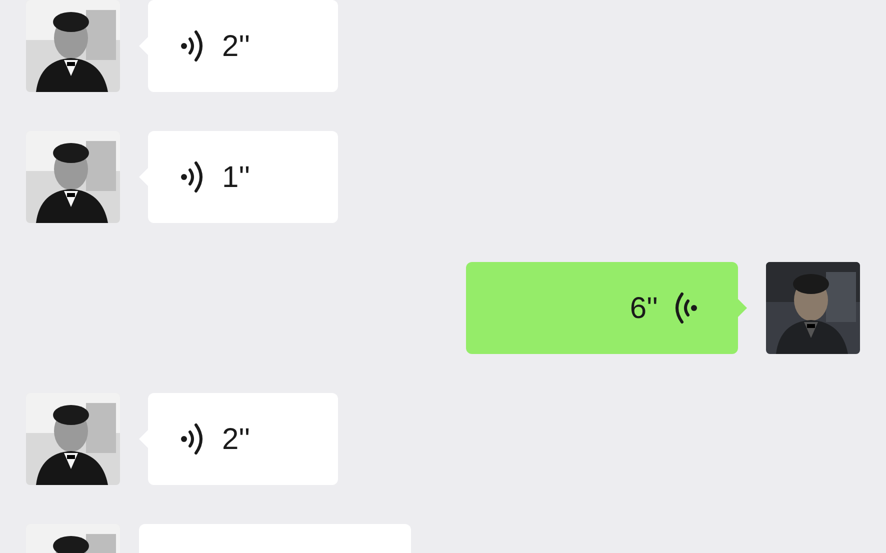  Describe the element at coordinates (644, 308) in the screenshot. I see `voice-duration: 6''` at that location.